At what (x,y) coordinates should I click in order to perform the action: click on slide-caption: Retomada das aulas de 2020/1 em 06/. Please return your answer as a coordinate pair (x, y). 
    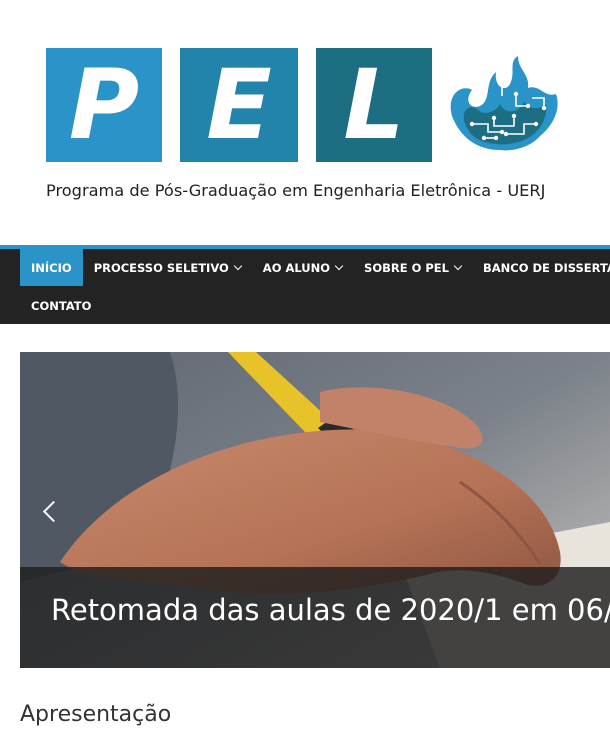
    Looking at the image, I should click on (330, 610).